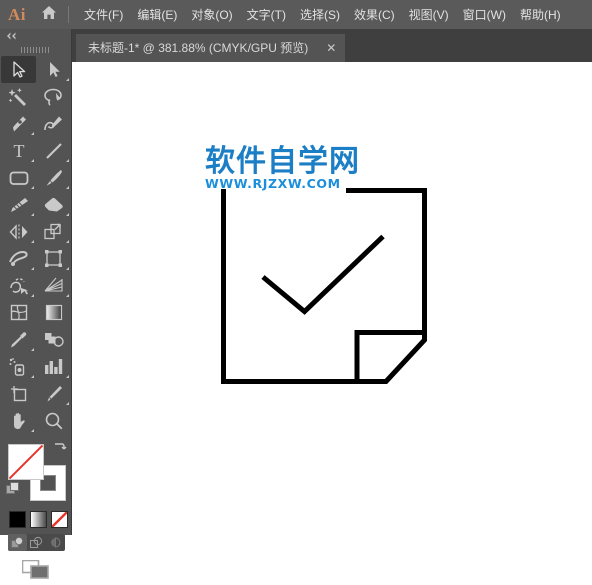 Image resolution: width=592 pixels, height=585 pixels. I want to click on menu-select: 选择(S), so click(320, 15).